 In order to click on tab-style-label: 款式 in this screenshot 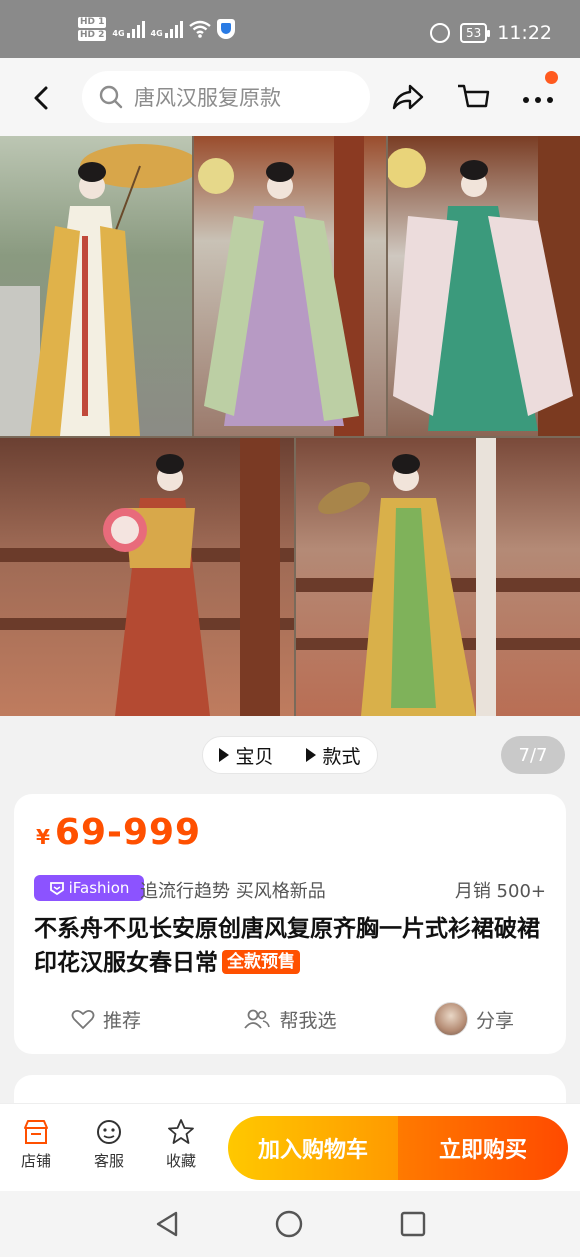, I will do `click(341, 756)`.